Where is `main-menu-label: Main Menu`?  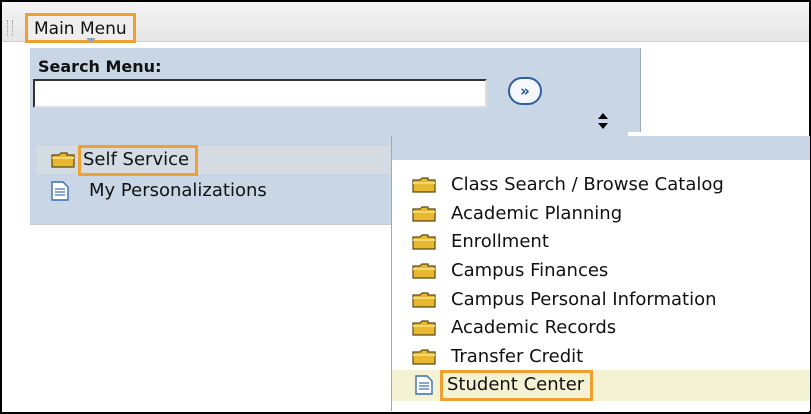
main-menu-label: Main Menu is located at coordinates (80, 29).